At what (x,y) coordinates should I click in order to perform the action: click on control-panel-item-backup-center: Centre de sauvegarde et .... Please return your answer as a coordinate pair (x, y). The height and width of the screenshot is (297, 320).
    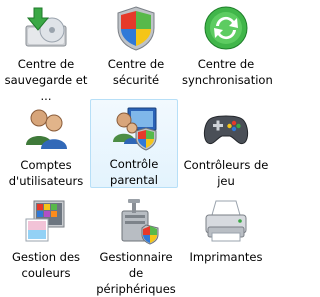
    Looking at the image, I should click on (46, 52).